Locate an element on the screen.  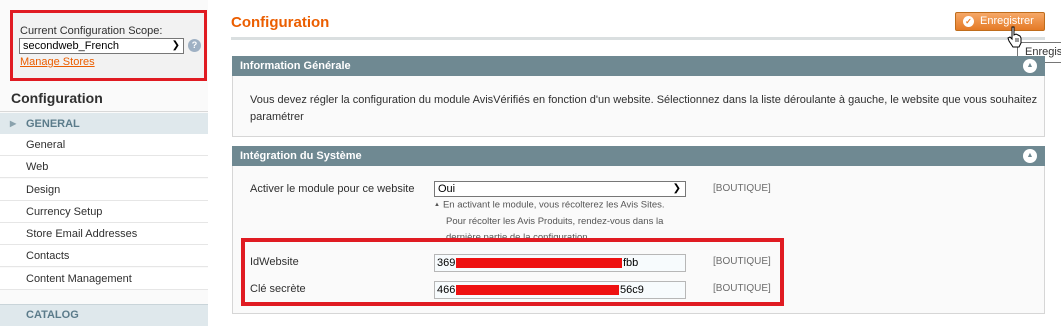
sidebar-item-design: Design is located at coordinates (104, 190).